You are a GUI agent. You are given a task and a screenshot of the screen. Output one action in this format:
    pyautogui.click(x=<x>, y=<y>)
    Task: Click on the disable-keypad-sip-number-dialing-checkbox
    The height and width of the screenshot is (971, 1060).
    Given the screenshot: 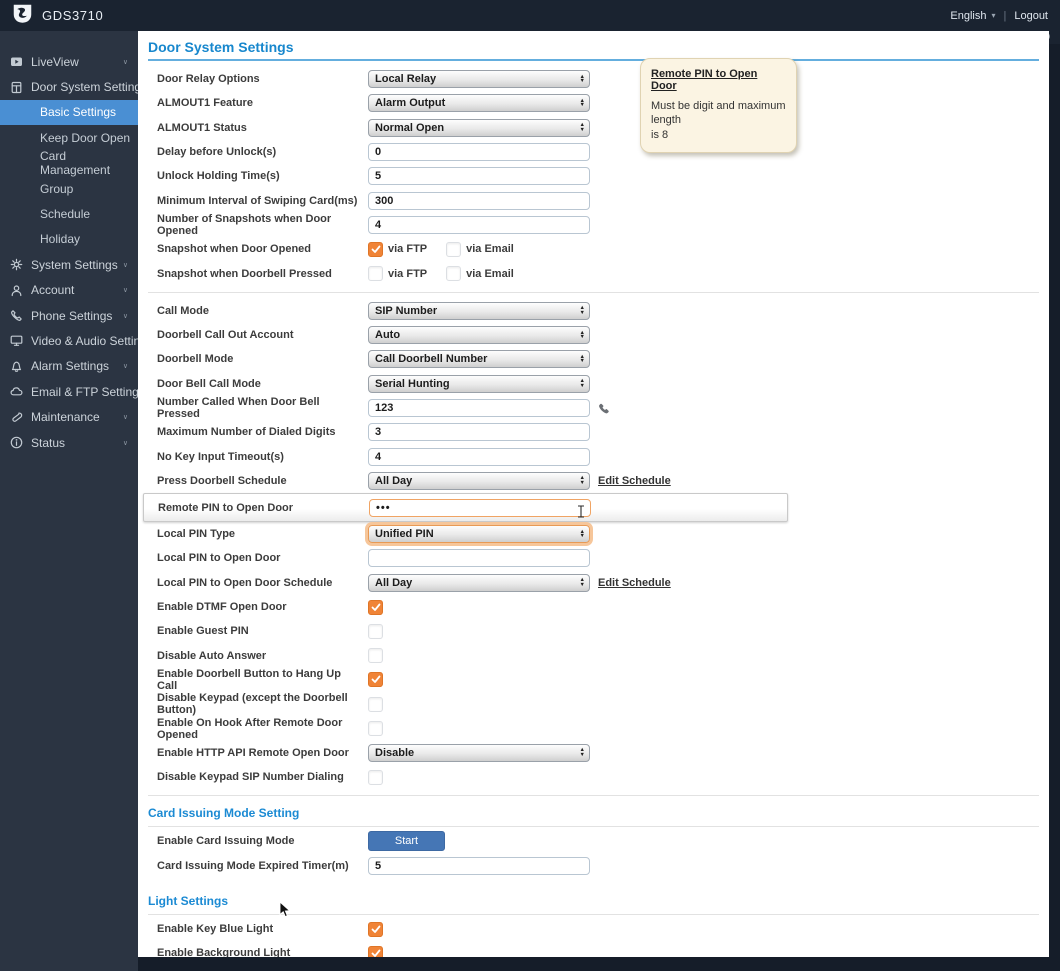 What is the action you would take?
    pyautogui.click(x=375, y=777)
    